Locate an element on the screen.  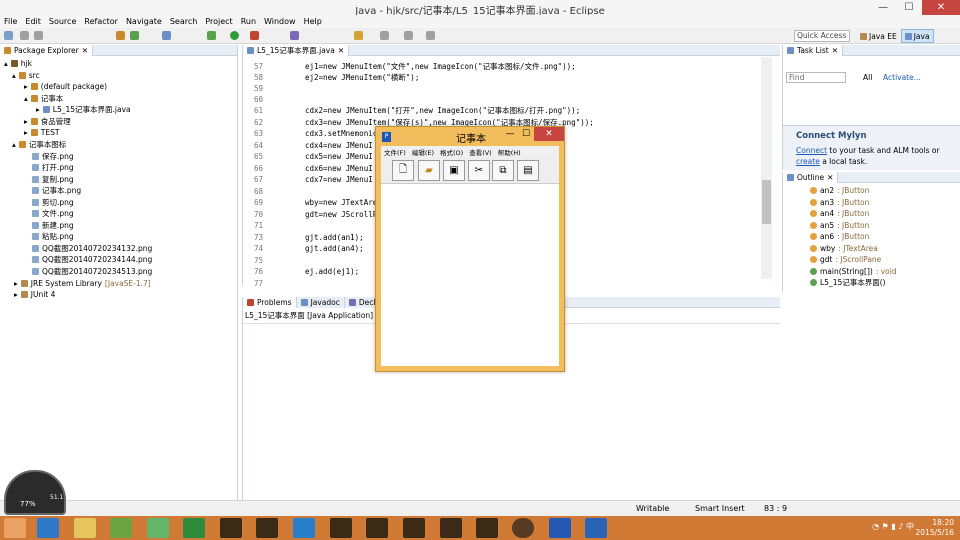
perspective-java-ee: Java EE is located at coordinates (878, 36).